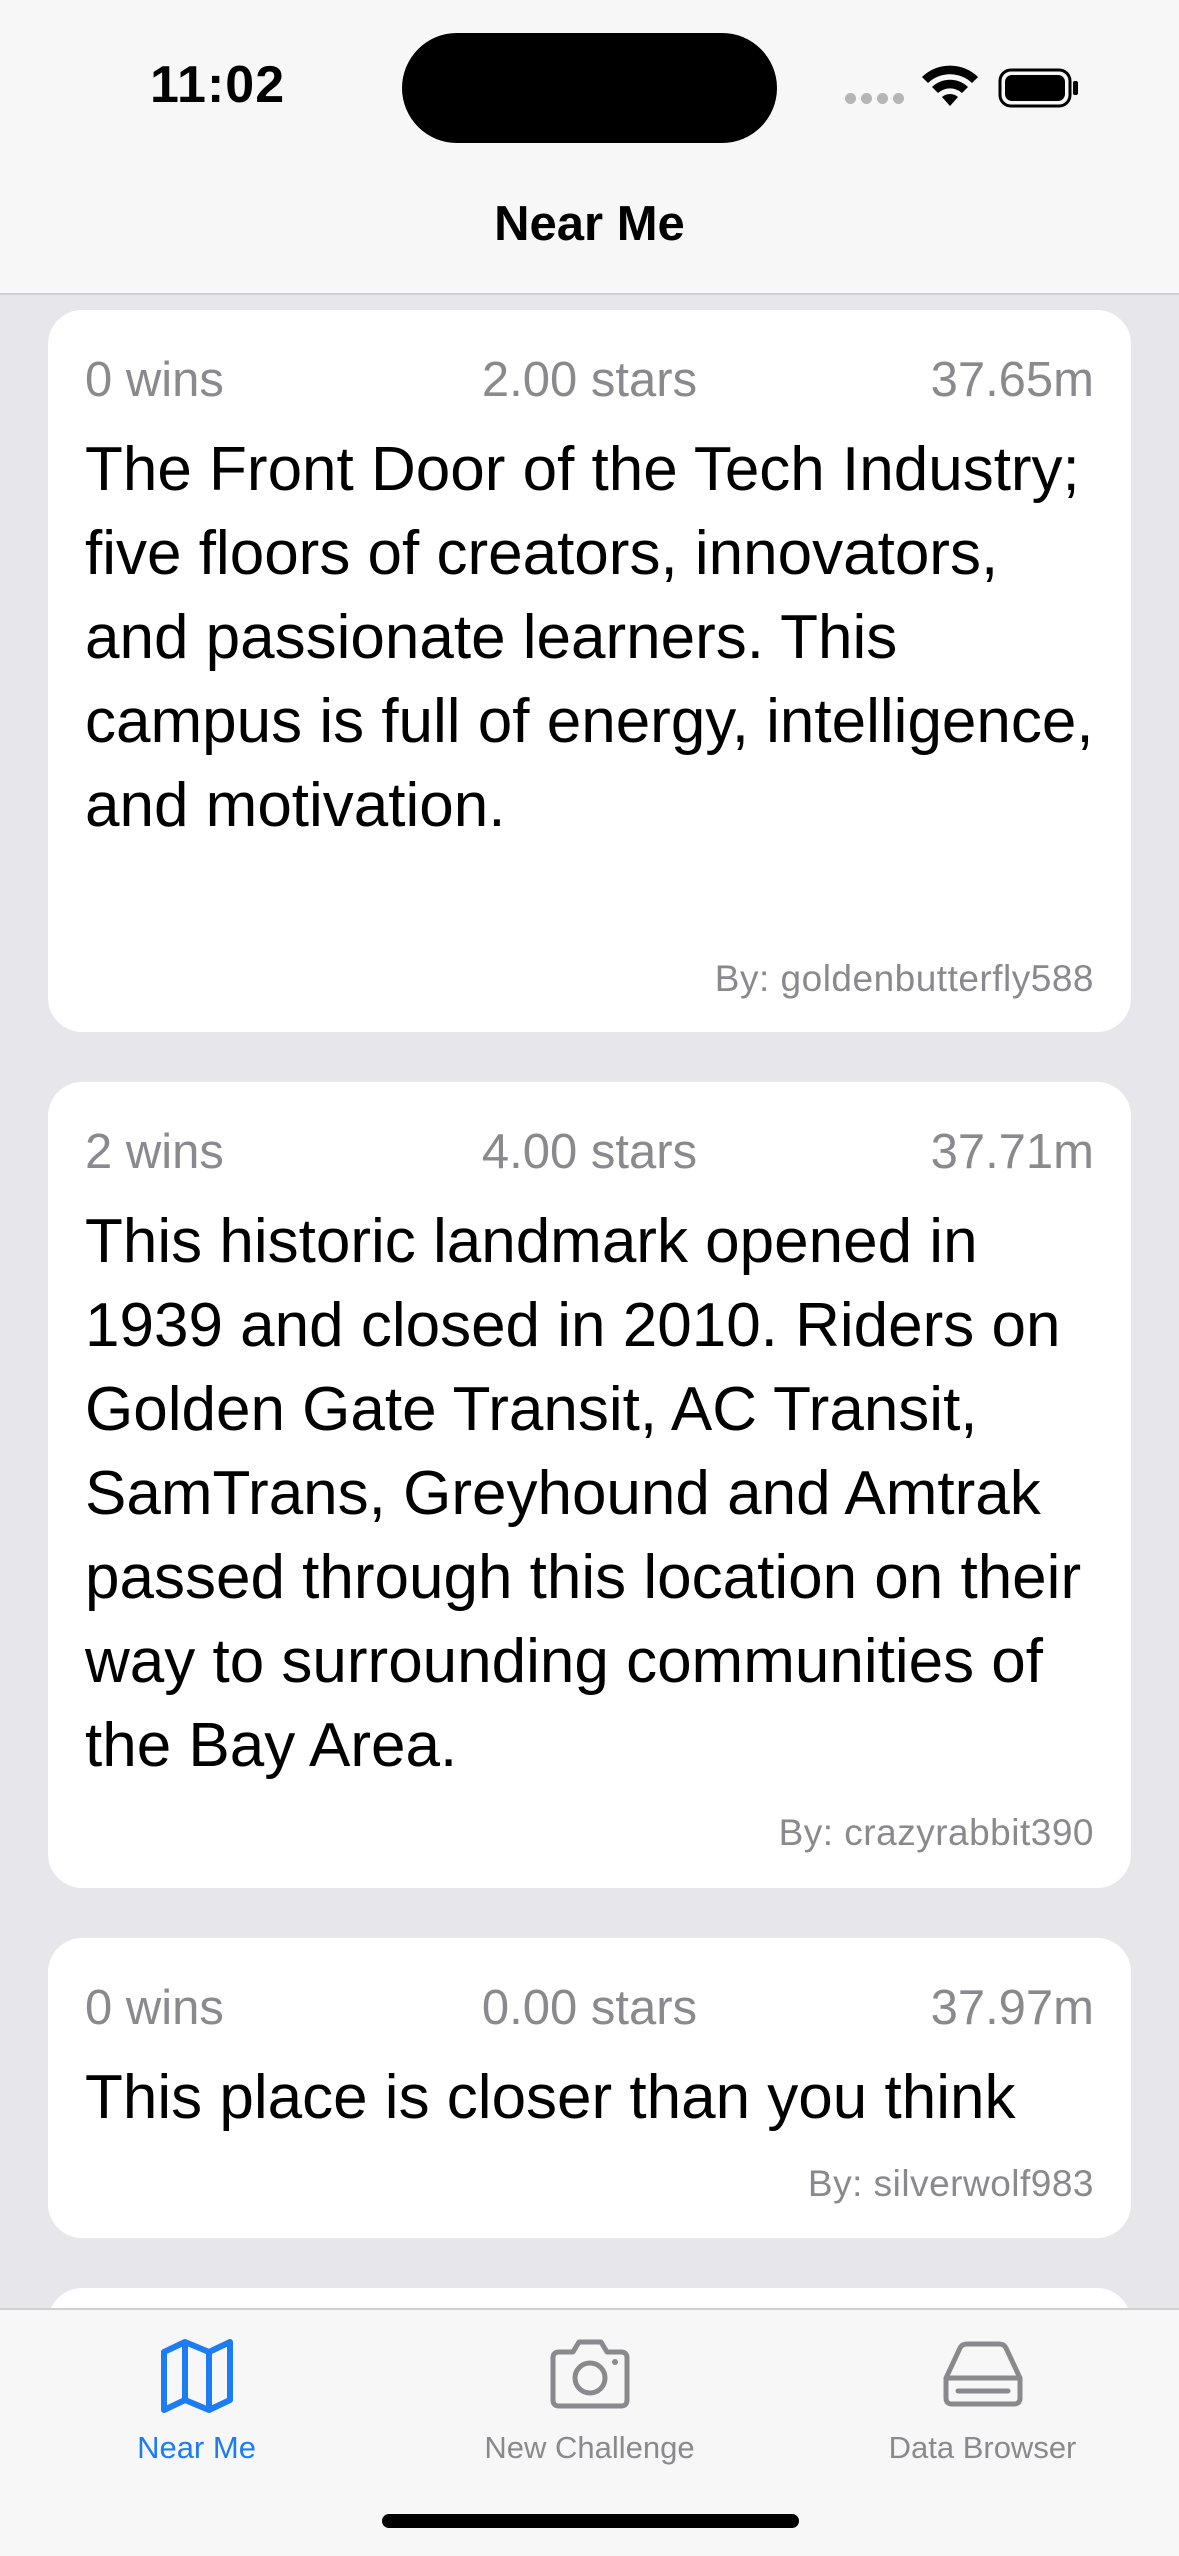 Image resolution: width=1179 pixels, height=2556 pixels. Describe the element at coordinates (950, 2183) in the screenshot. I see `author-label: By: silverwolf983` at that location.